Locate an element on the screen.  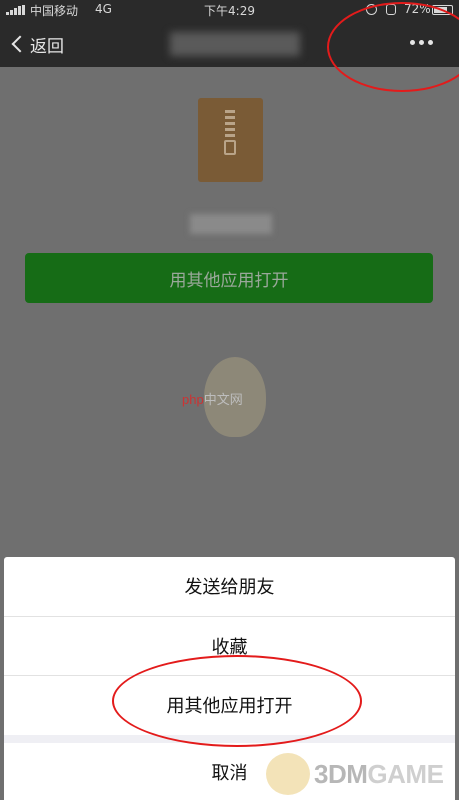
battery-percent: 72% is located at coordinates (417, 9).